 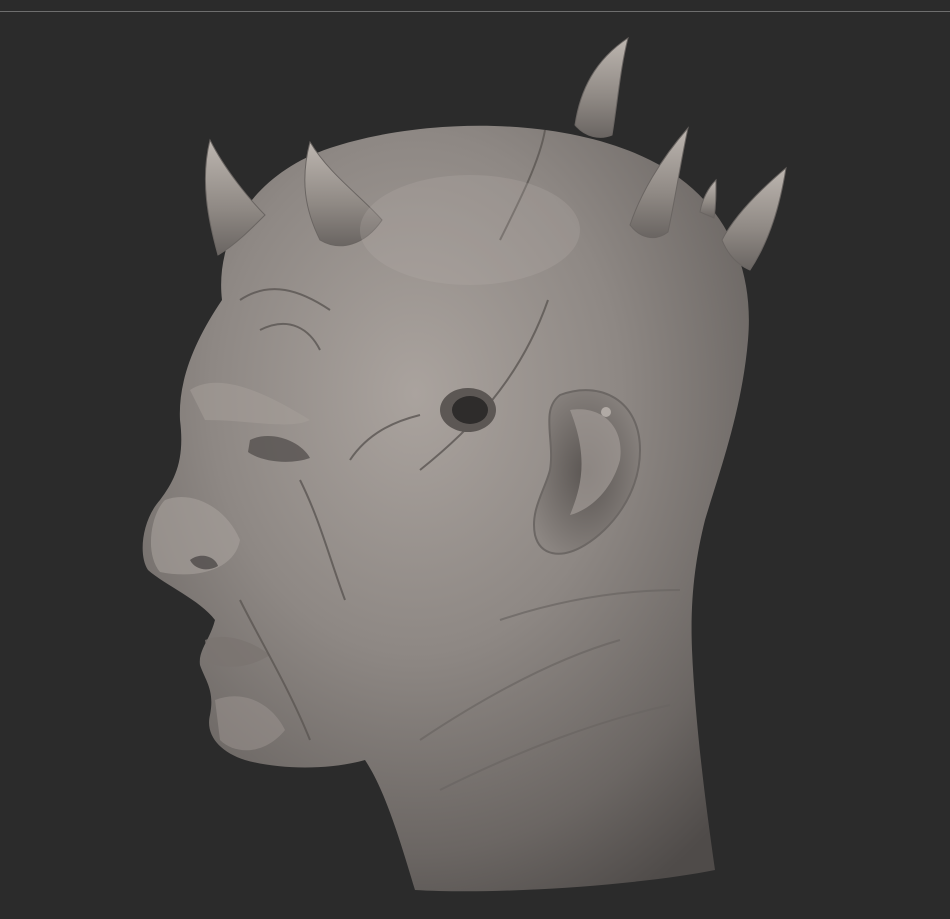 I want to click on ear-nub, so click(x=606, y=412).